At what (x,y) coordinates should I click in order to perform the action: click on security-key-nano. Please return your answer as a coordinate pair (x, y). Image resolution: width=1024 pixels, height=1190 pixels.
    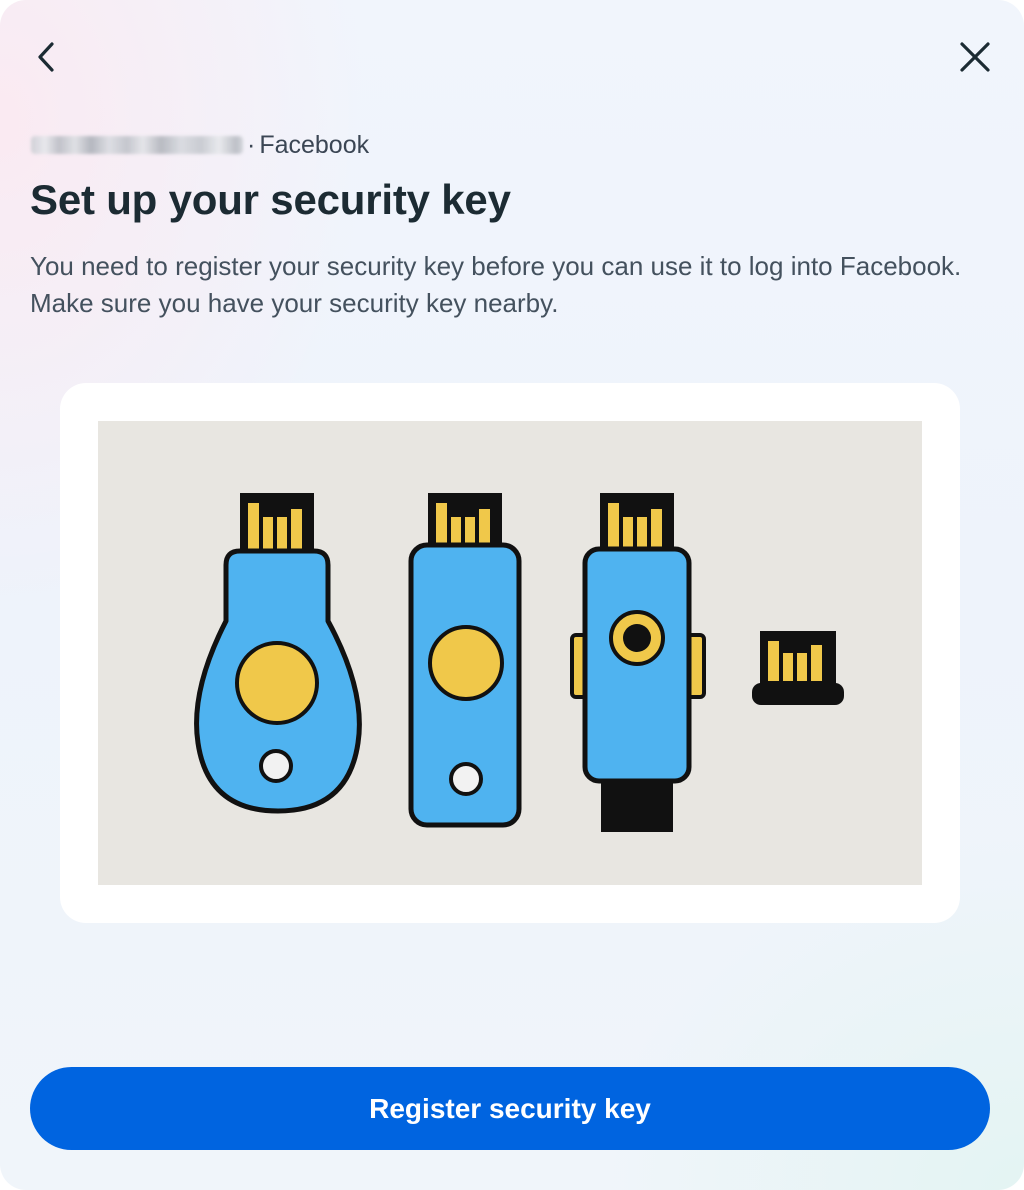
    Looking at the image, I should click on (798, 668).